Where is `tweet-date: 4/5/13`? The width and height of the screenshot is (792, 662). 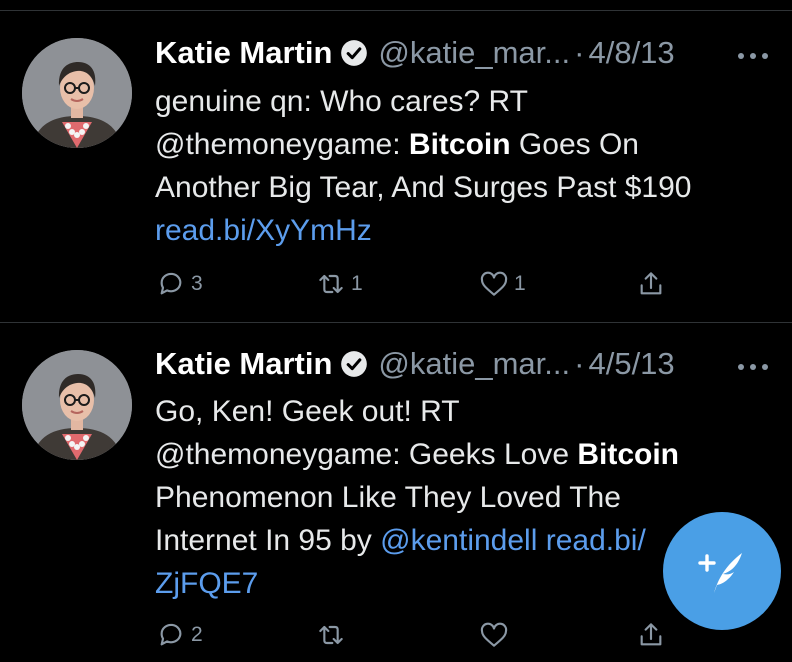
tweet-date: 4/5/13 is located at coordinates (631, 364).